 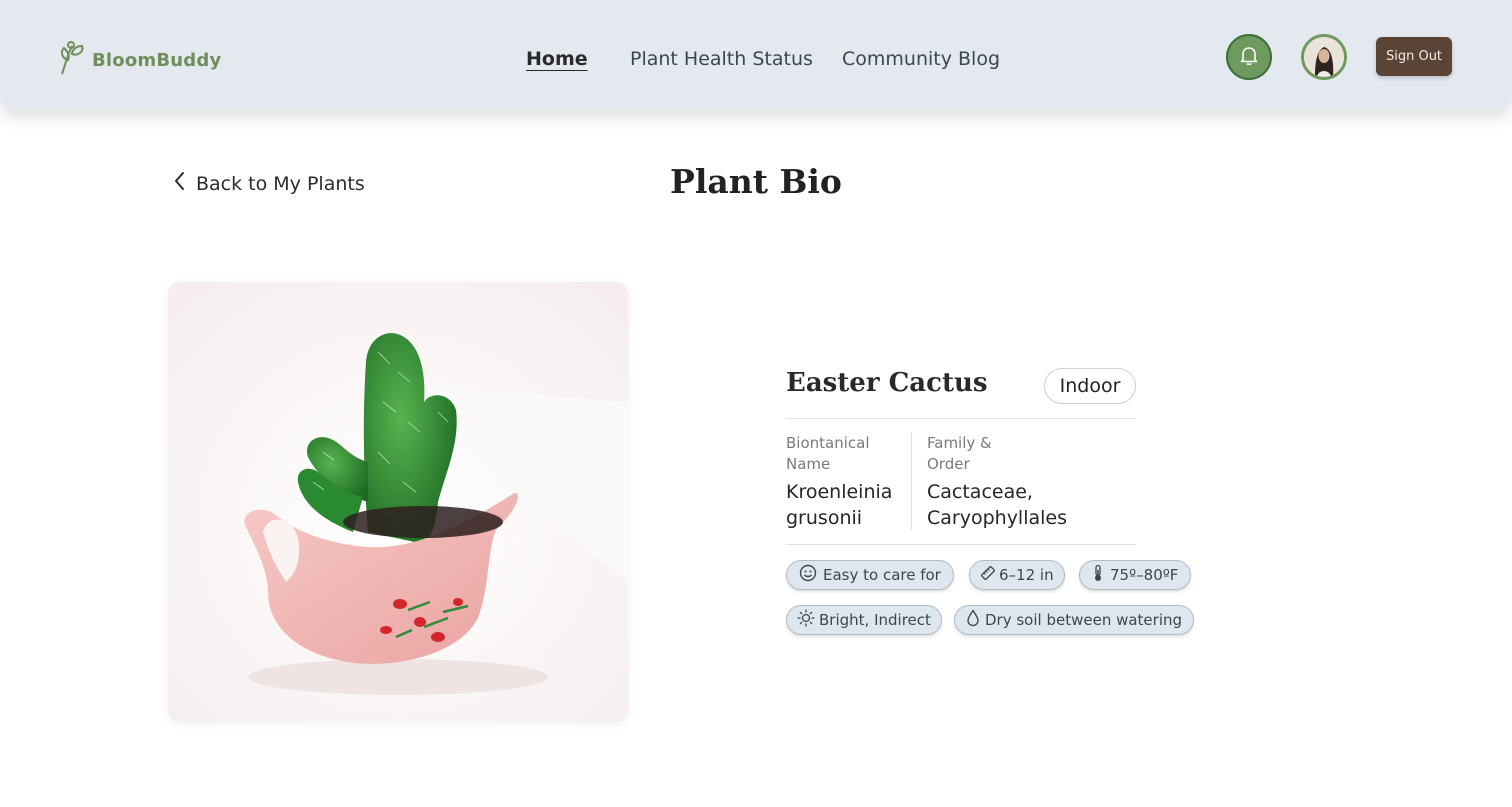 I want to click on care-tag-label: Easy to care for, so click(x=882, y=575).